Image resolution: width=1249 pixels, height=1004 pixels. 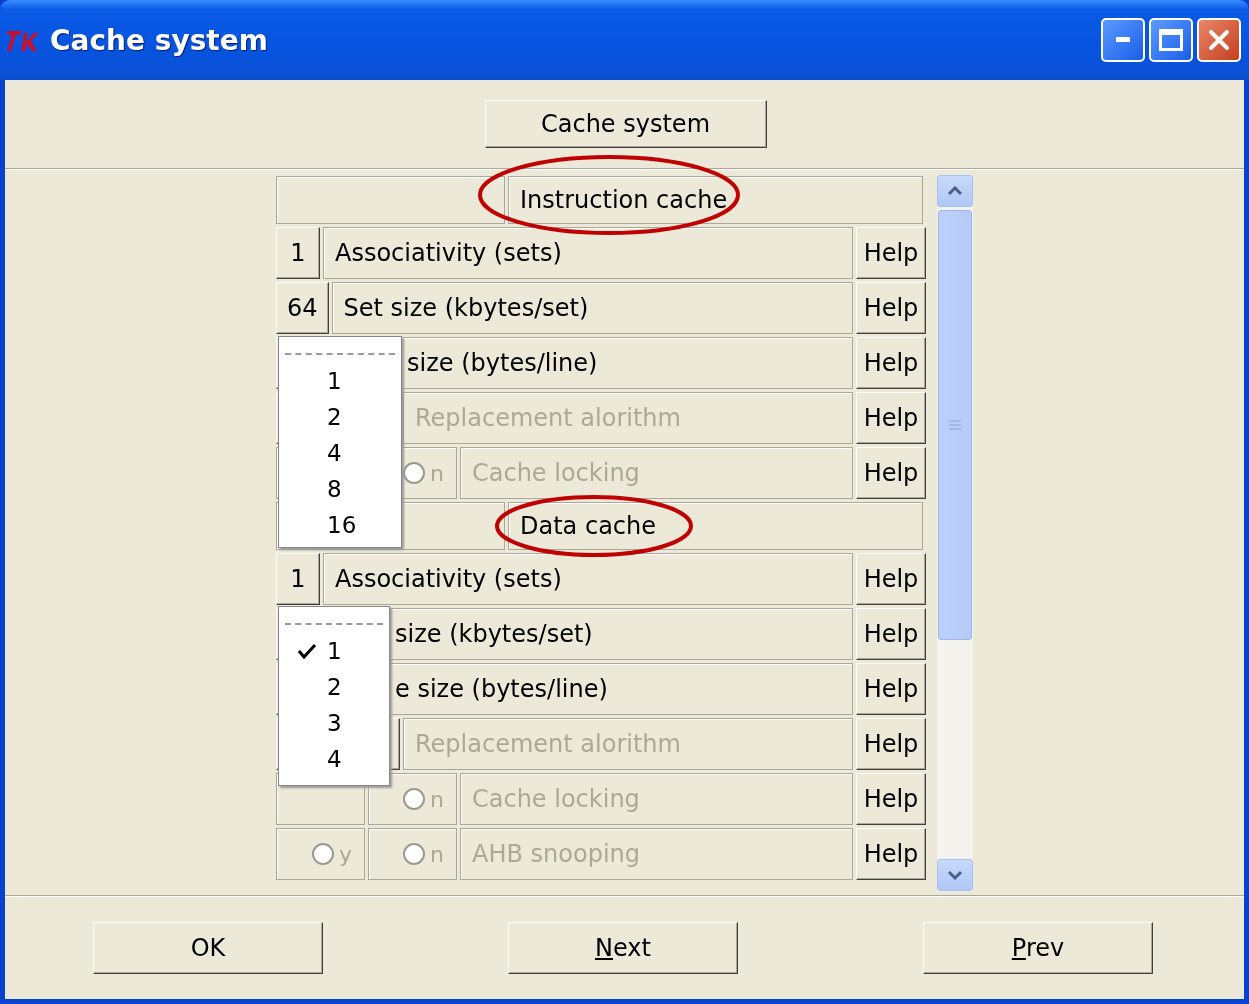 What do you see at coordinates (302, 308) in the screenshot?
I see `value-button: 64` at bounding box center [302, 308].